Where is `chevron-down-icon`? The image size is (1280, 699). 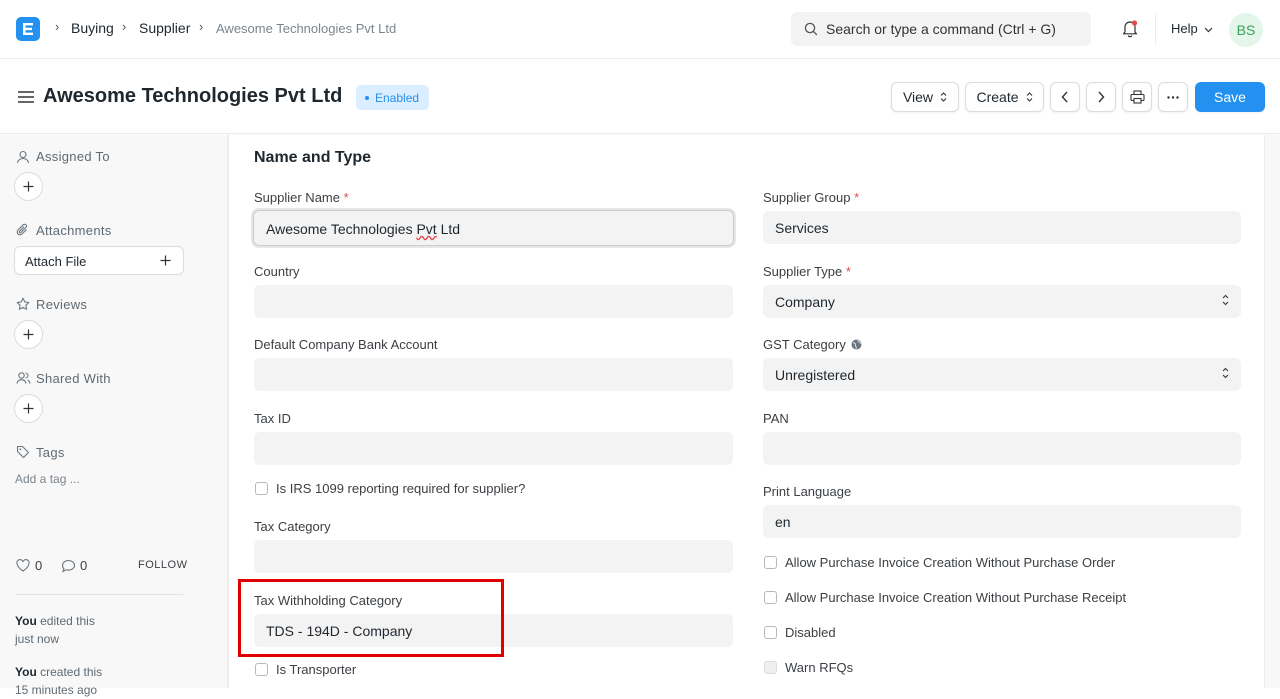
chevron-down-icon is located at coordinates (1208, 30).